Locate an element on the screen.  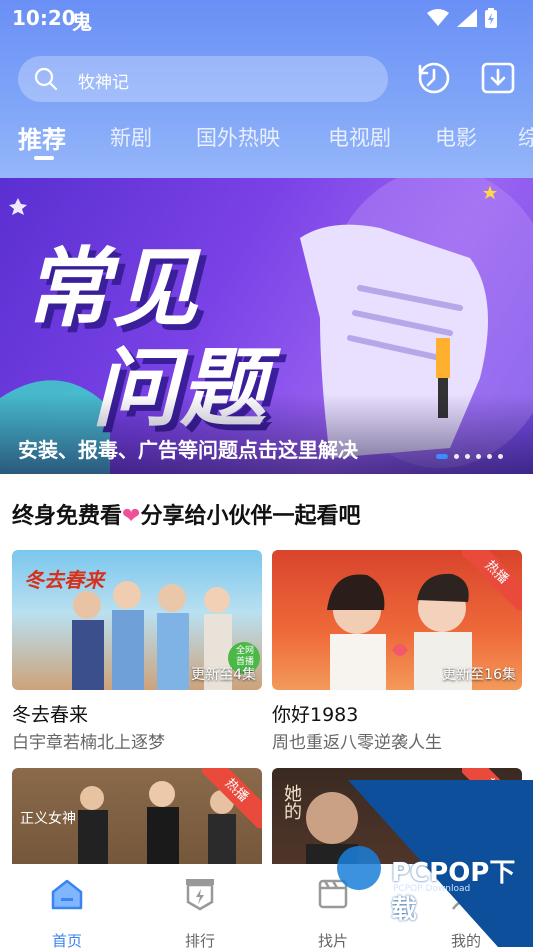
section-title: 终身免费看❤分享给小伙伴一起看吧 is located at coordinates (186, 514).